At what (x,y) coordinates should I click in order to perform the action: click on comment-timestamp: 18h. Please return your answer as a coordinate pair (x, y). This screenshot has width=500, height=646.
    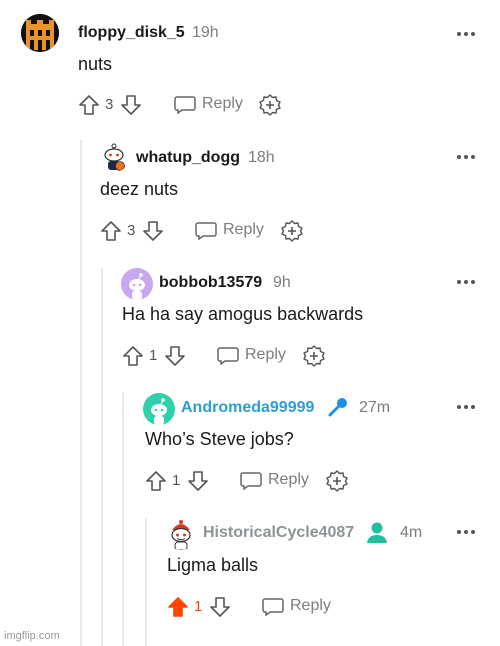
    Looking at the image, I should click on (261, 157).